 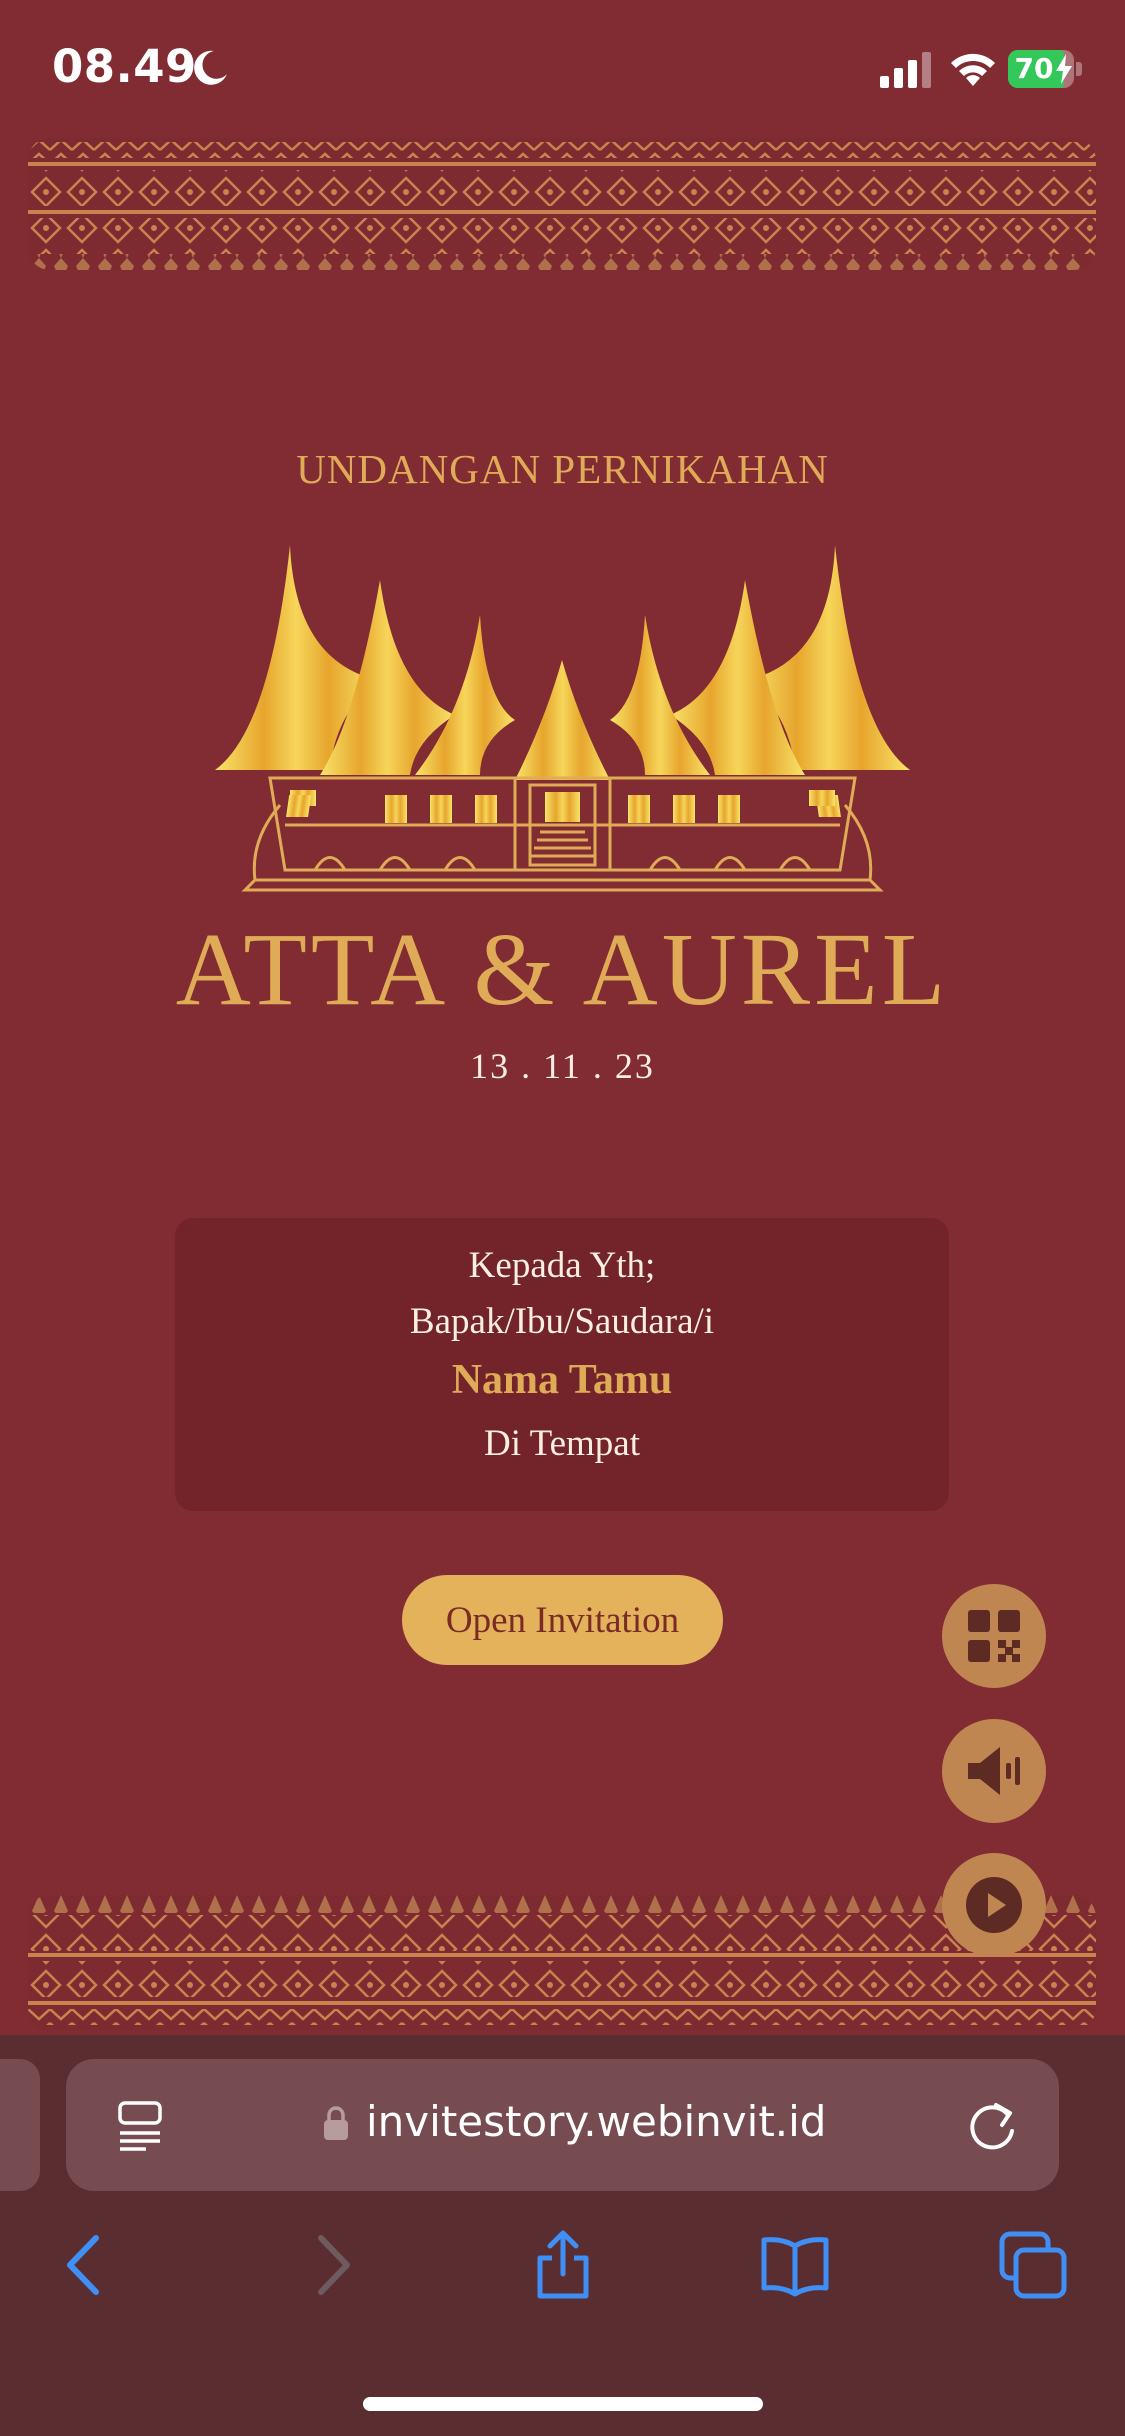 What do you see at coordinates (210, 67) in the screenshot?
I see `moon-icon` at bounding box center [210, 67].